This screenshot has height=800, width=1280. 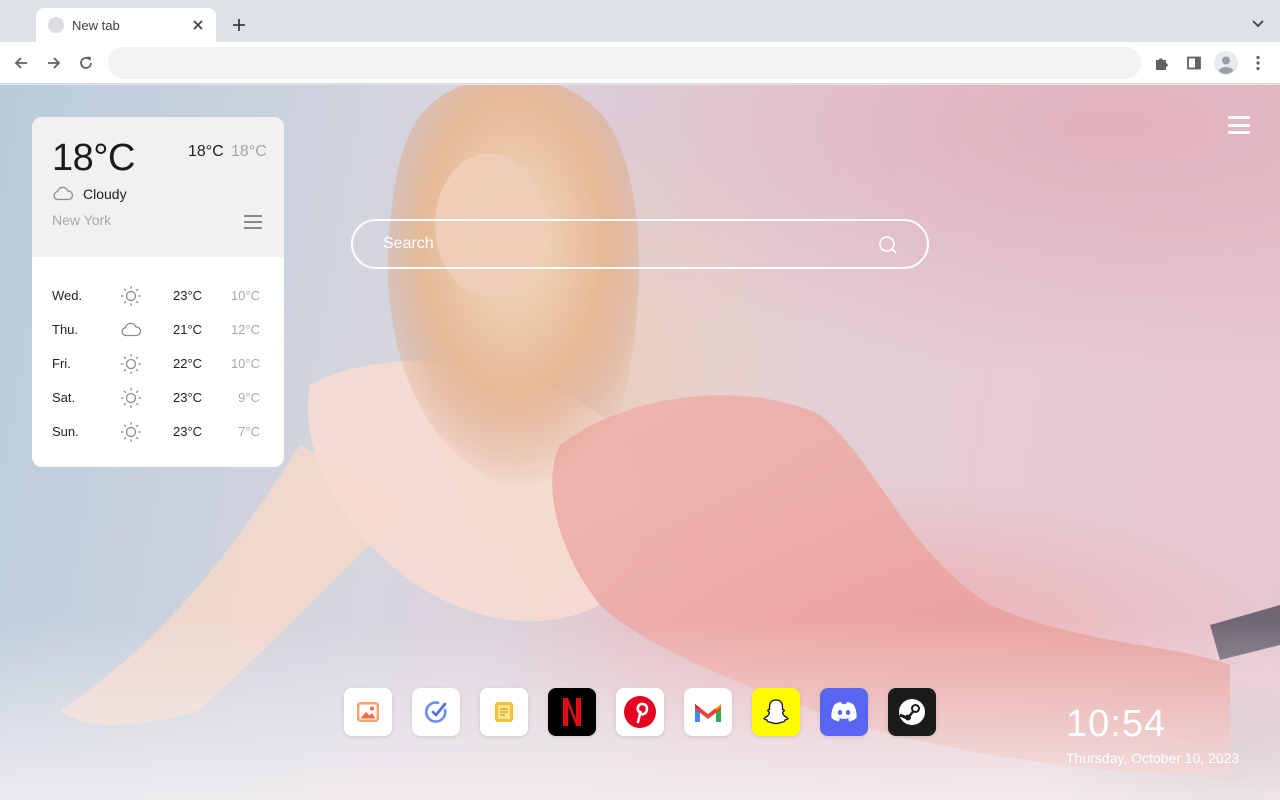 I want to click on forecast-row: Wed. 23°C 10°C, so click(x=158, y=296).